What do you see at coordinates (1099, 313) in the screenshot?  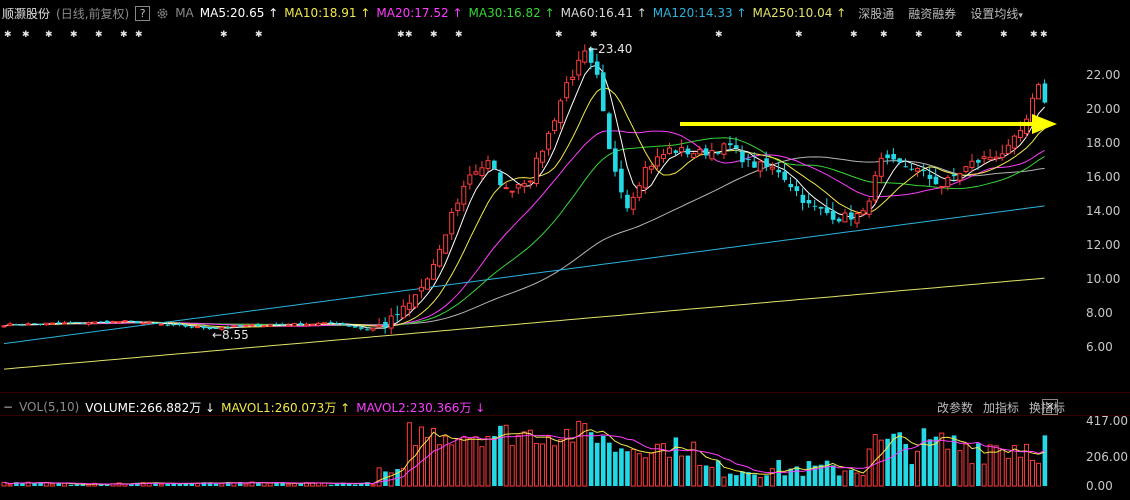 I see `price-tick-label: 8.00` at bounding box center [1099, 313].